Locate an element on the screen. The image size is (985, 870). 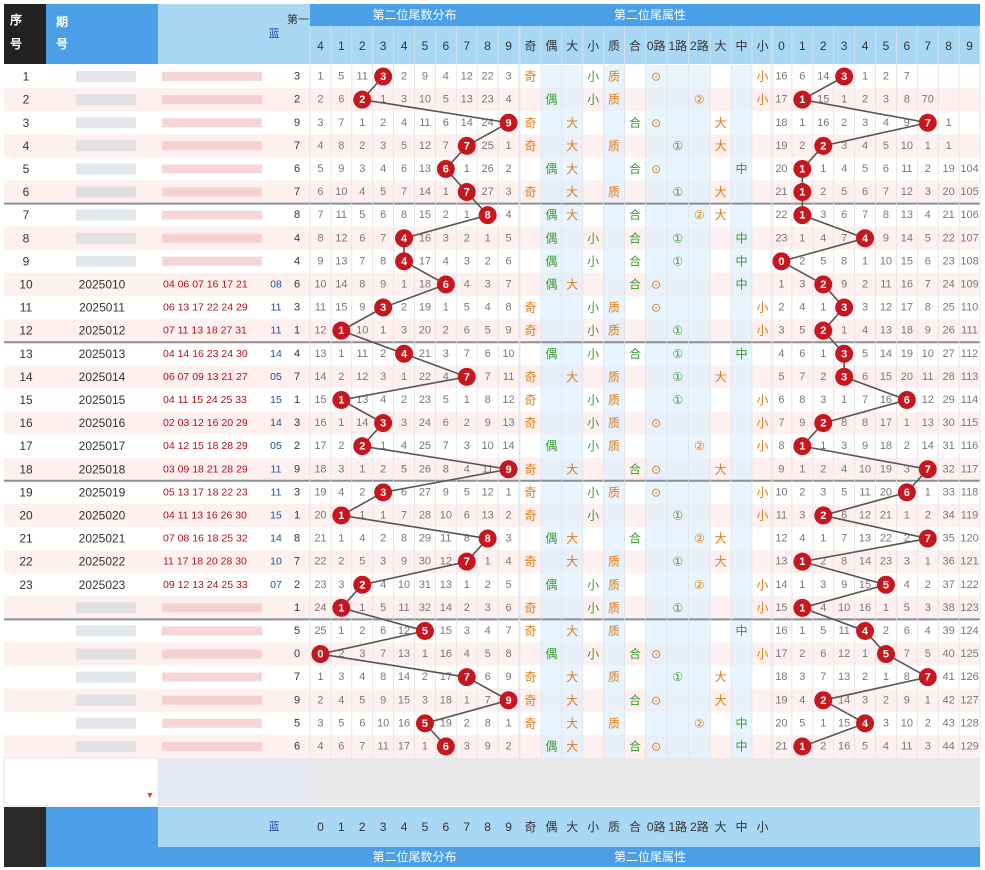
tail-omission-value: 107 is located at coordinates (969, 238).